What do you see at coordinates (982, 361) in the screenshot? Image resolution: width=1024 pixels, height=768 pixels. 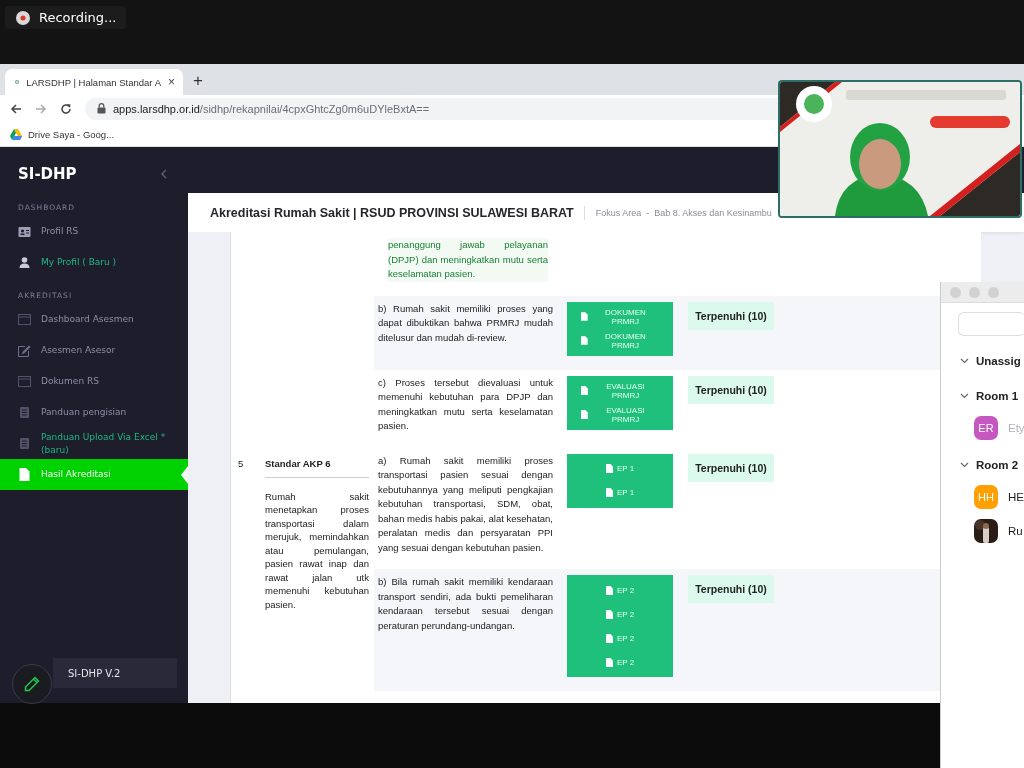 I see `room-header: Unassig` at bounding box center [982, 361].